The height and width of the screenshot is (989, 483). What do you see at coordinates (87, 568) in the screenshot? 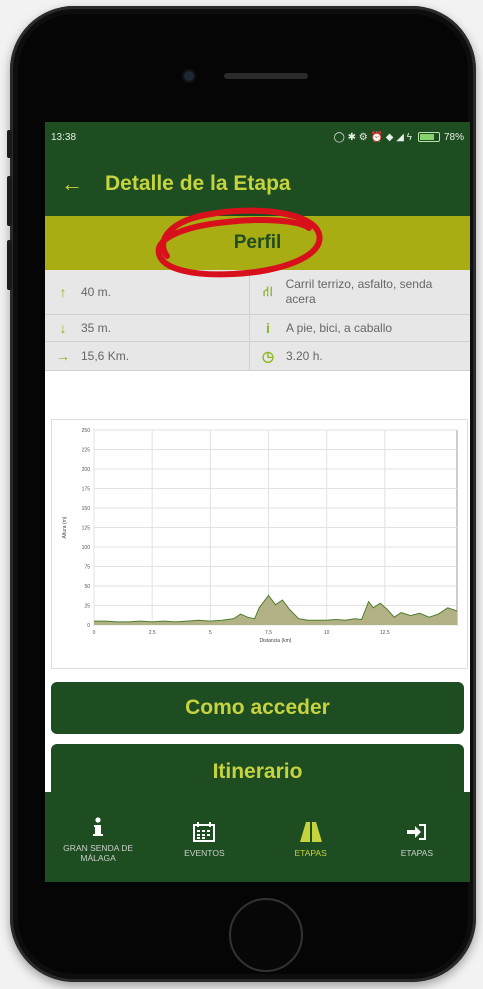
I see `y-tick-label: 75` at bounding box center [87, 568].